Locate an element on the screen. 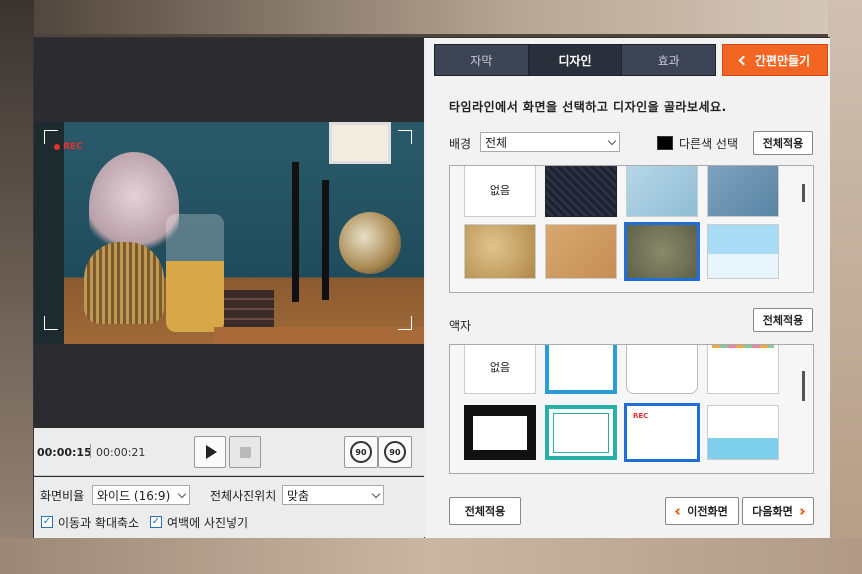 The image size is (862, 574). motion-checkbox: ✓ is located at coordinates (47, 522).